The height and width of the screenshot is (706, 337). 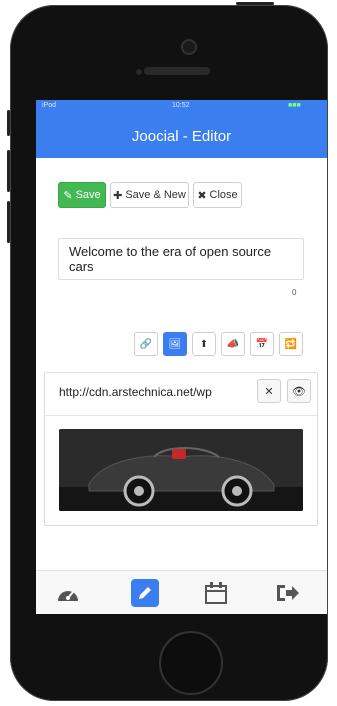 I want to click on earpiece, so click(x=177, y=71).